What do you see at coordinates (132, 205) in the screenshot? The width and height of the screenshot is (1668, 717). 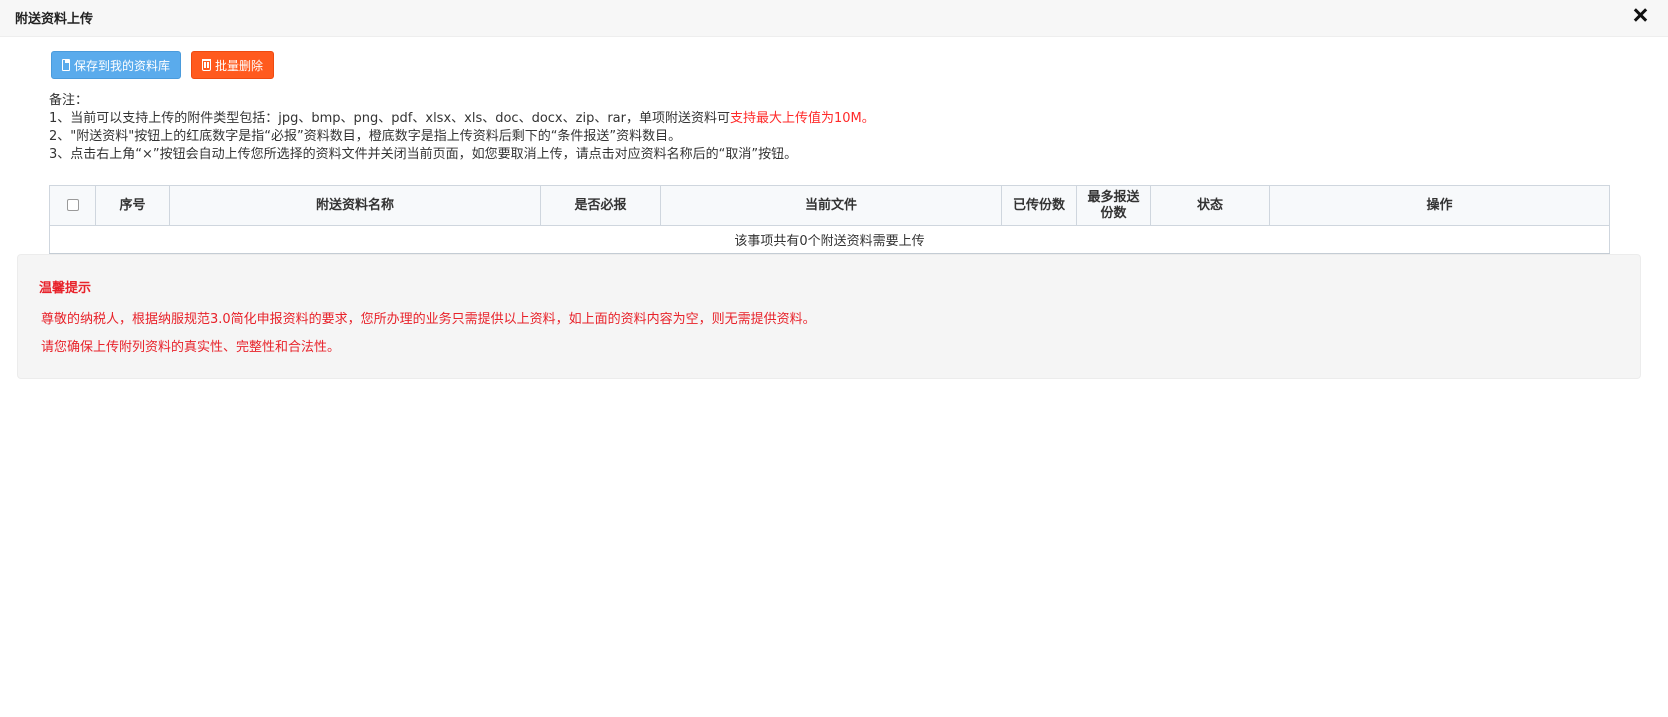 I see `column-header-index: 序号` at bounding box center [132, 205].